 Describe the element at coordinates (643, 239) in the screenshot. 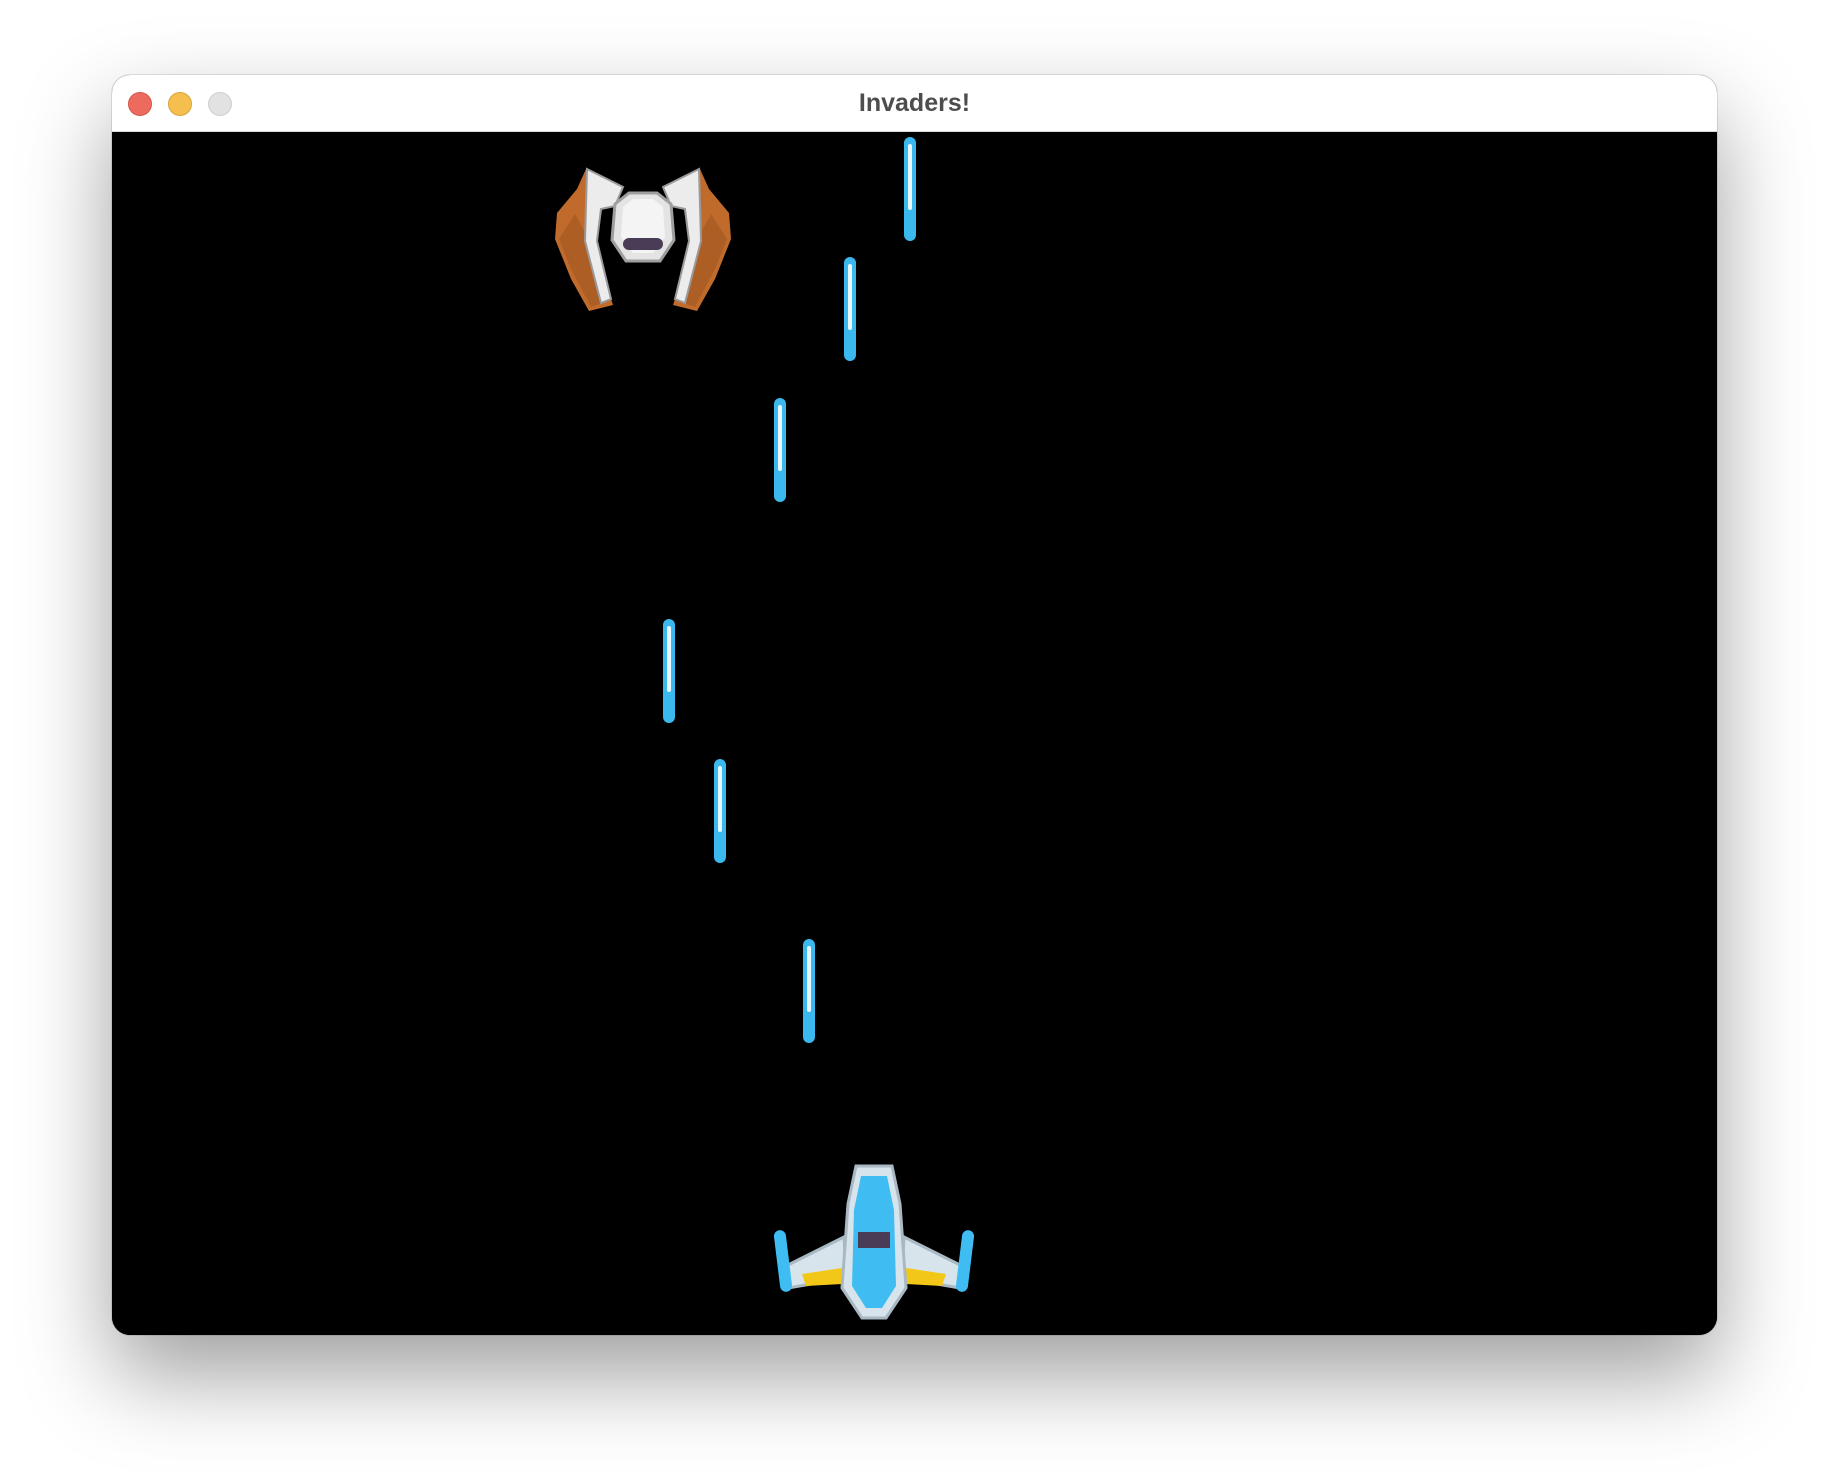

I see `enemy-ship-icon` at that location.